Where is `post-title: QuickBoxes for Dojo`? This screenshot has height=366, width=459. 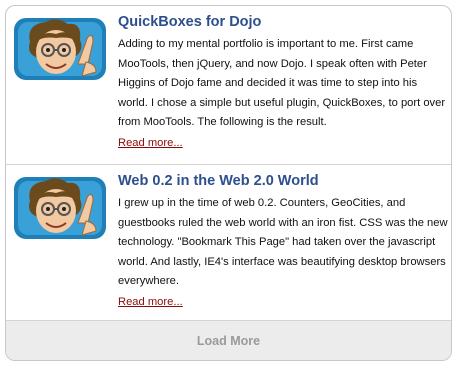 post-title: QuickBoxes for Dojo is located at coordinates (283, 22).